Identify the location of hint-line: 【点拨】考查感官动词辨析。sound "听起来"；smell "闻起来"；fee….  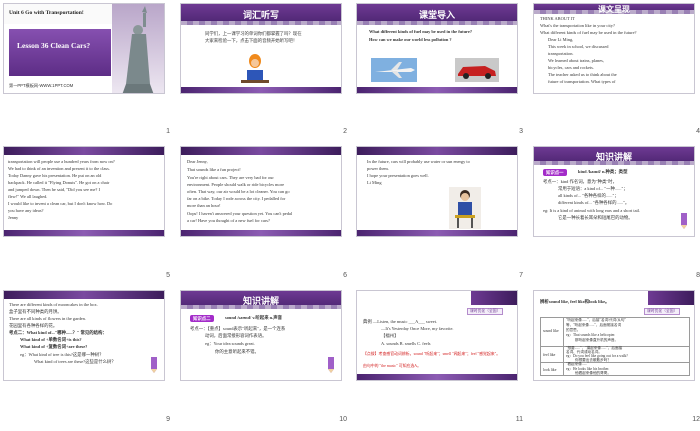
(432, 354).